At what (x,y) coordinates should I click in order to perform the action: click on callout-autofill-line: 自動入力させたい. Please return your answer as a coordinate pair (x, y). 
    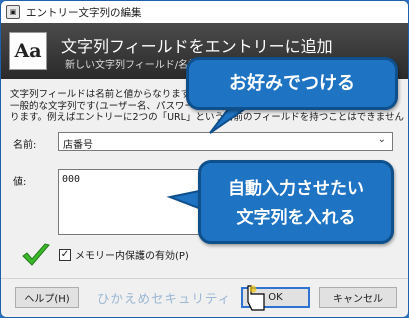
    Looking at the image, I should click on (296, 189).